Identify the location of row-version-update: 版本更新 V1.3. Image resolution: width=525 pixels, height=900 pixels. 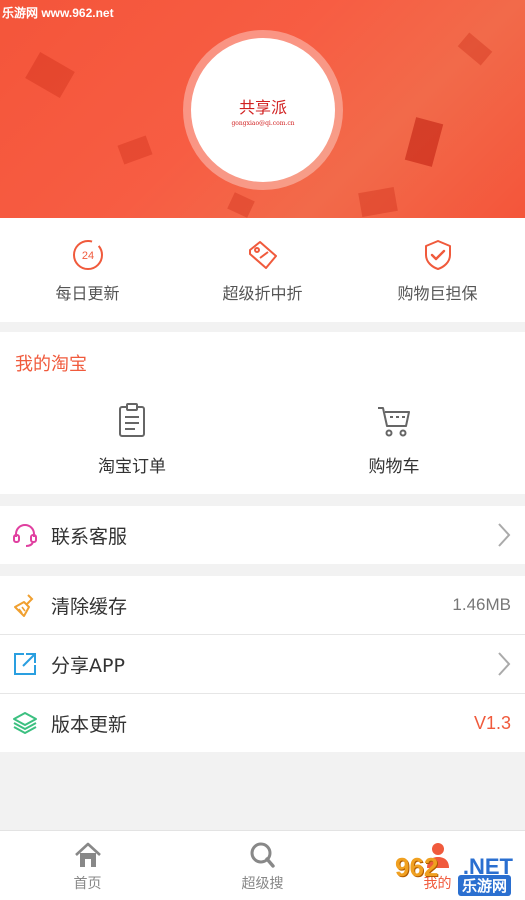
(262, 723).